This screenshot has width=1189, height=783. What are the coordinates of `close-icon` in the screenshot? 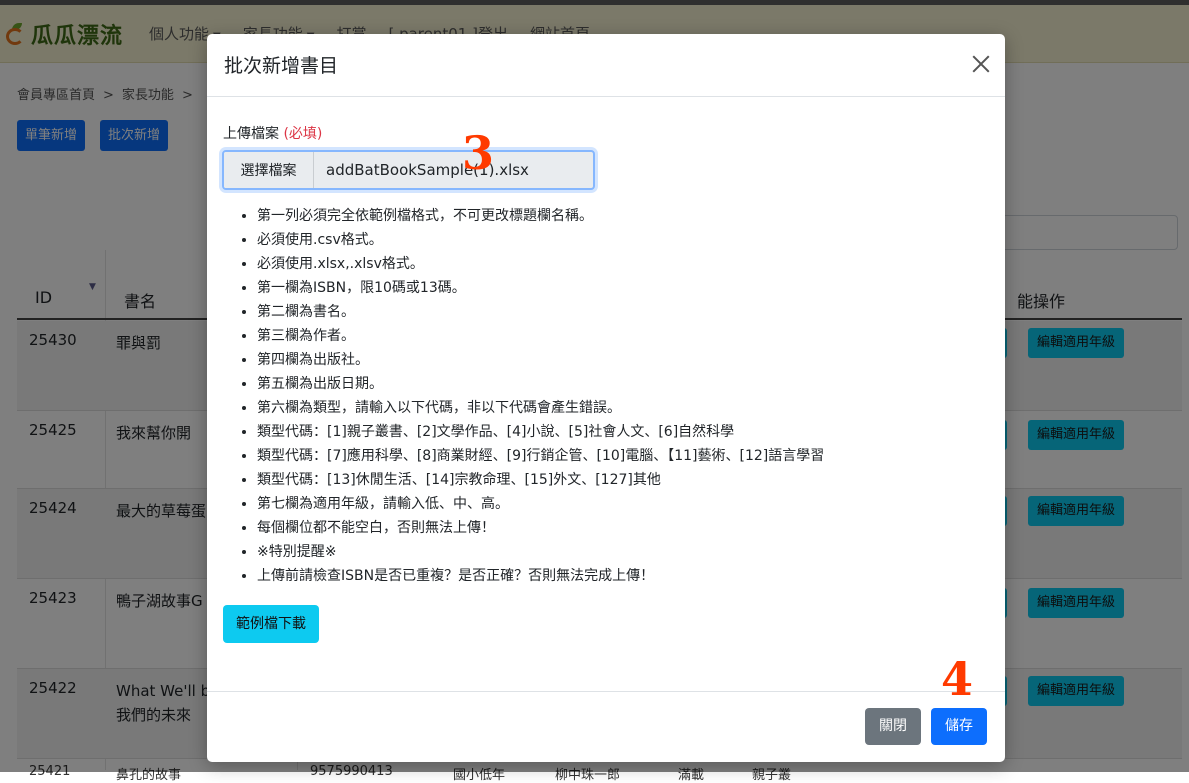 It's located at (981, 64).